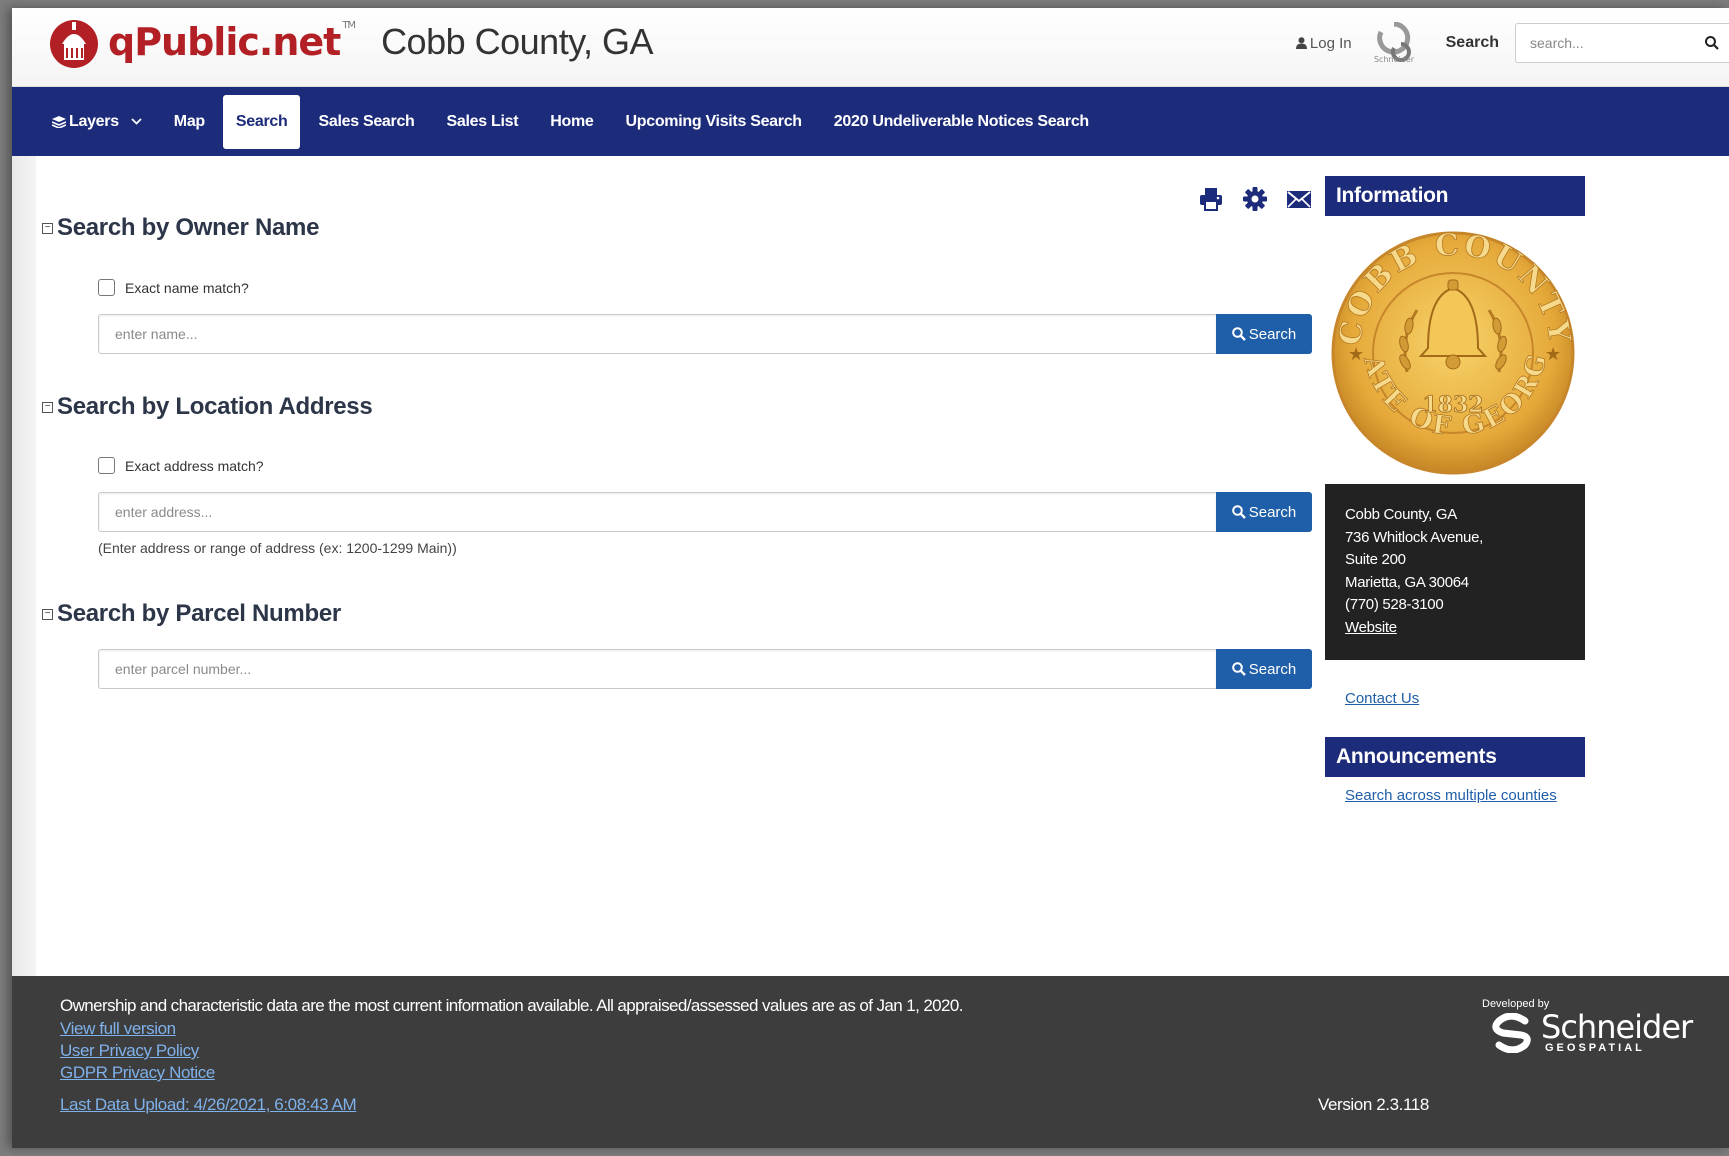 This screenshot has width=1729, height=1156. I want to click on app-version: Version 2.3.118, so click(1373, 1104).